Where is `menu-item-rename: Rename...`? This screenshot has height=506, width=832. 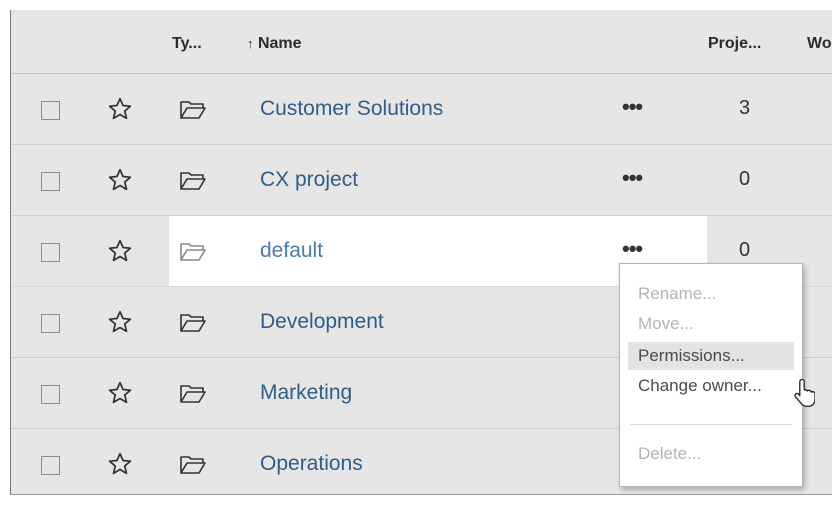
menu-item-rename: Rename... is located at coordinates (711, 294).